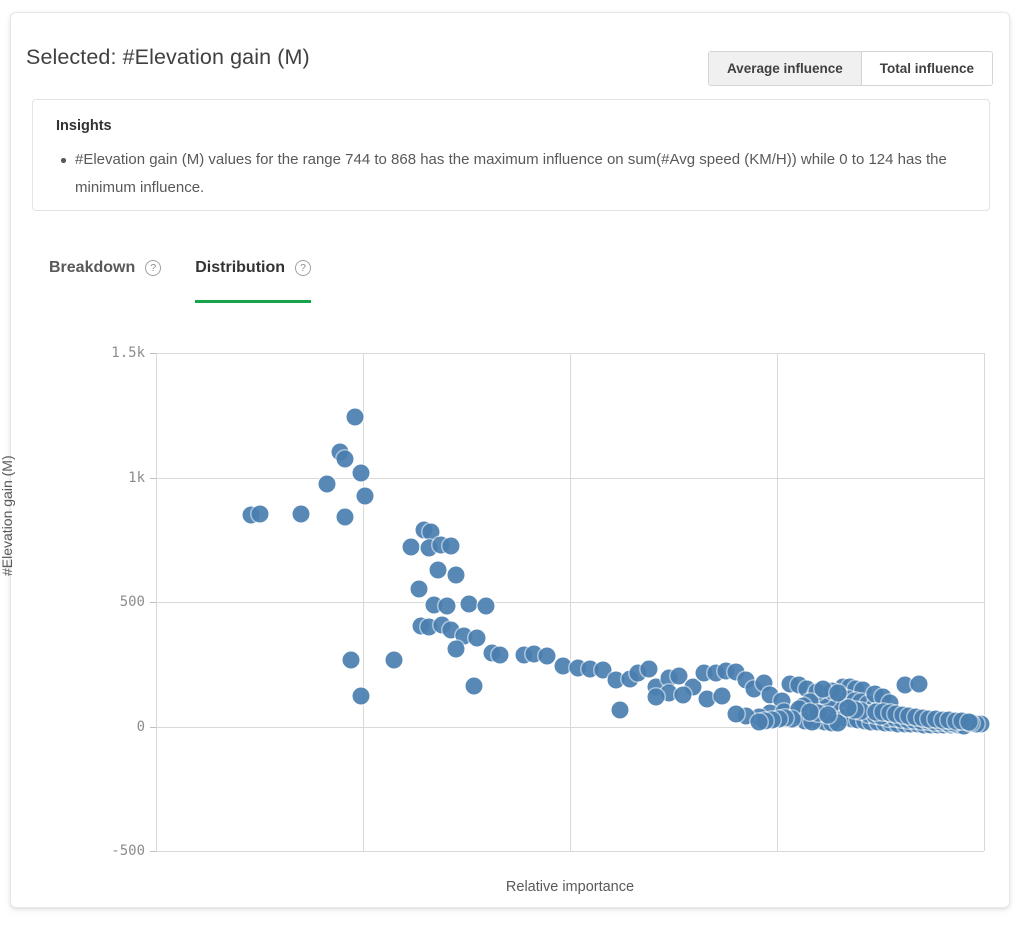 The height and width of the screenshot is (927, 1024). What do you see at coordinates (84, 126) in the screenshot?
I see `insights-heading: Insights` at bounding box center [84, 126].